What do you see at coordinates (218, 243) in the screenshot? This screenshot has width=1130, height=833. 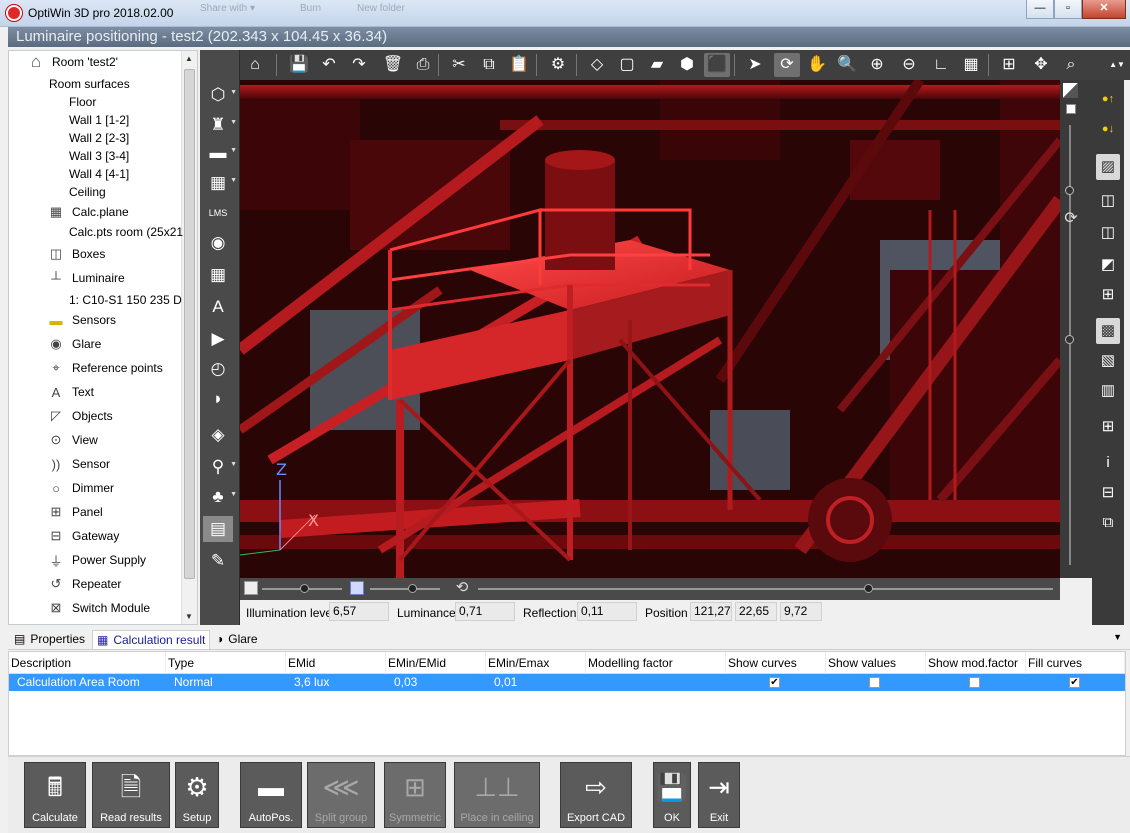 I see `eye-icon: ◉` at bounding box center [218, 243].